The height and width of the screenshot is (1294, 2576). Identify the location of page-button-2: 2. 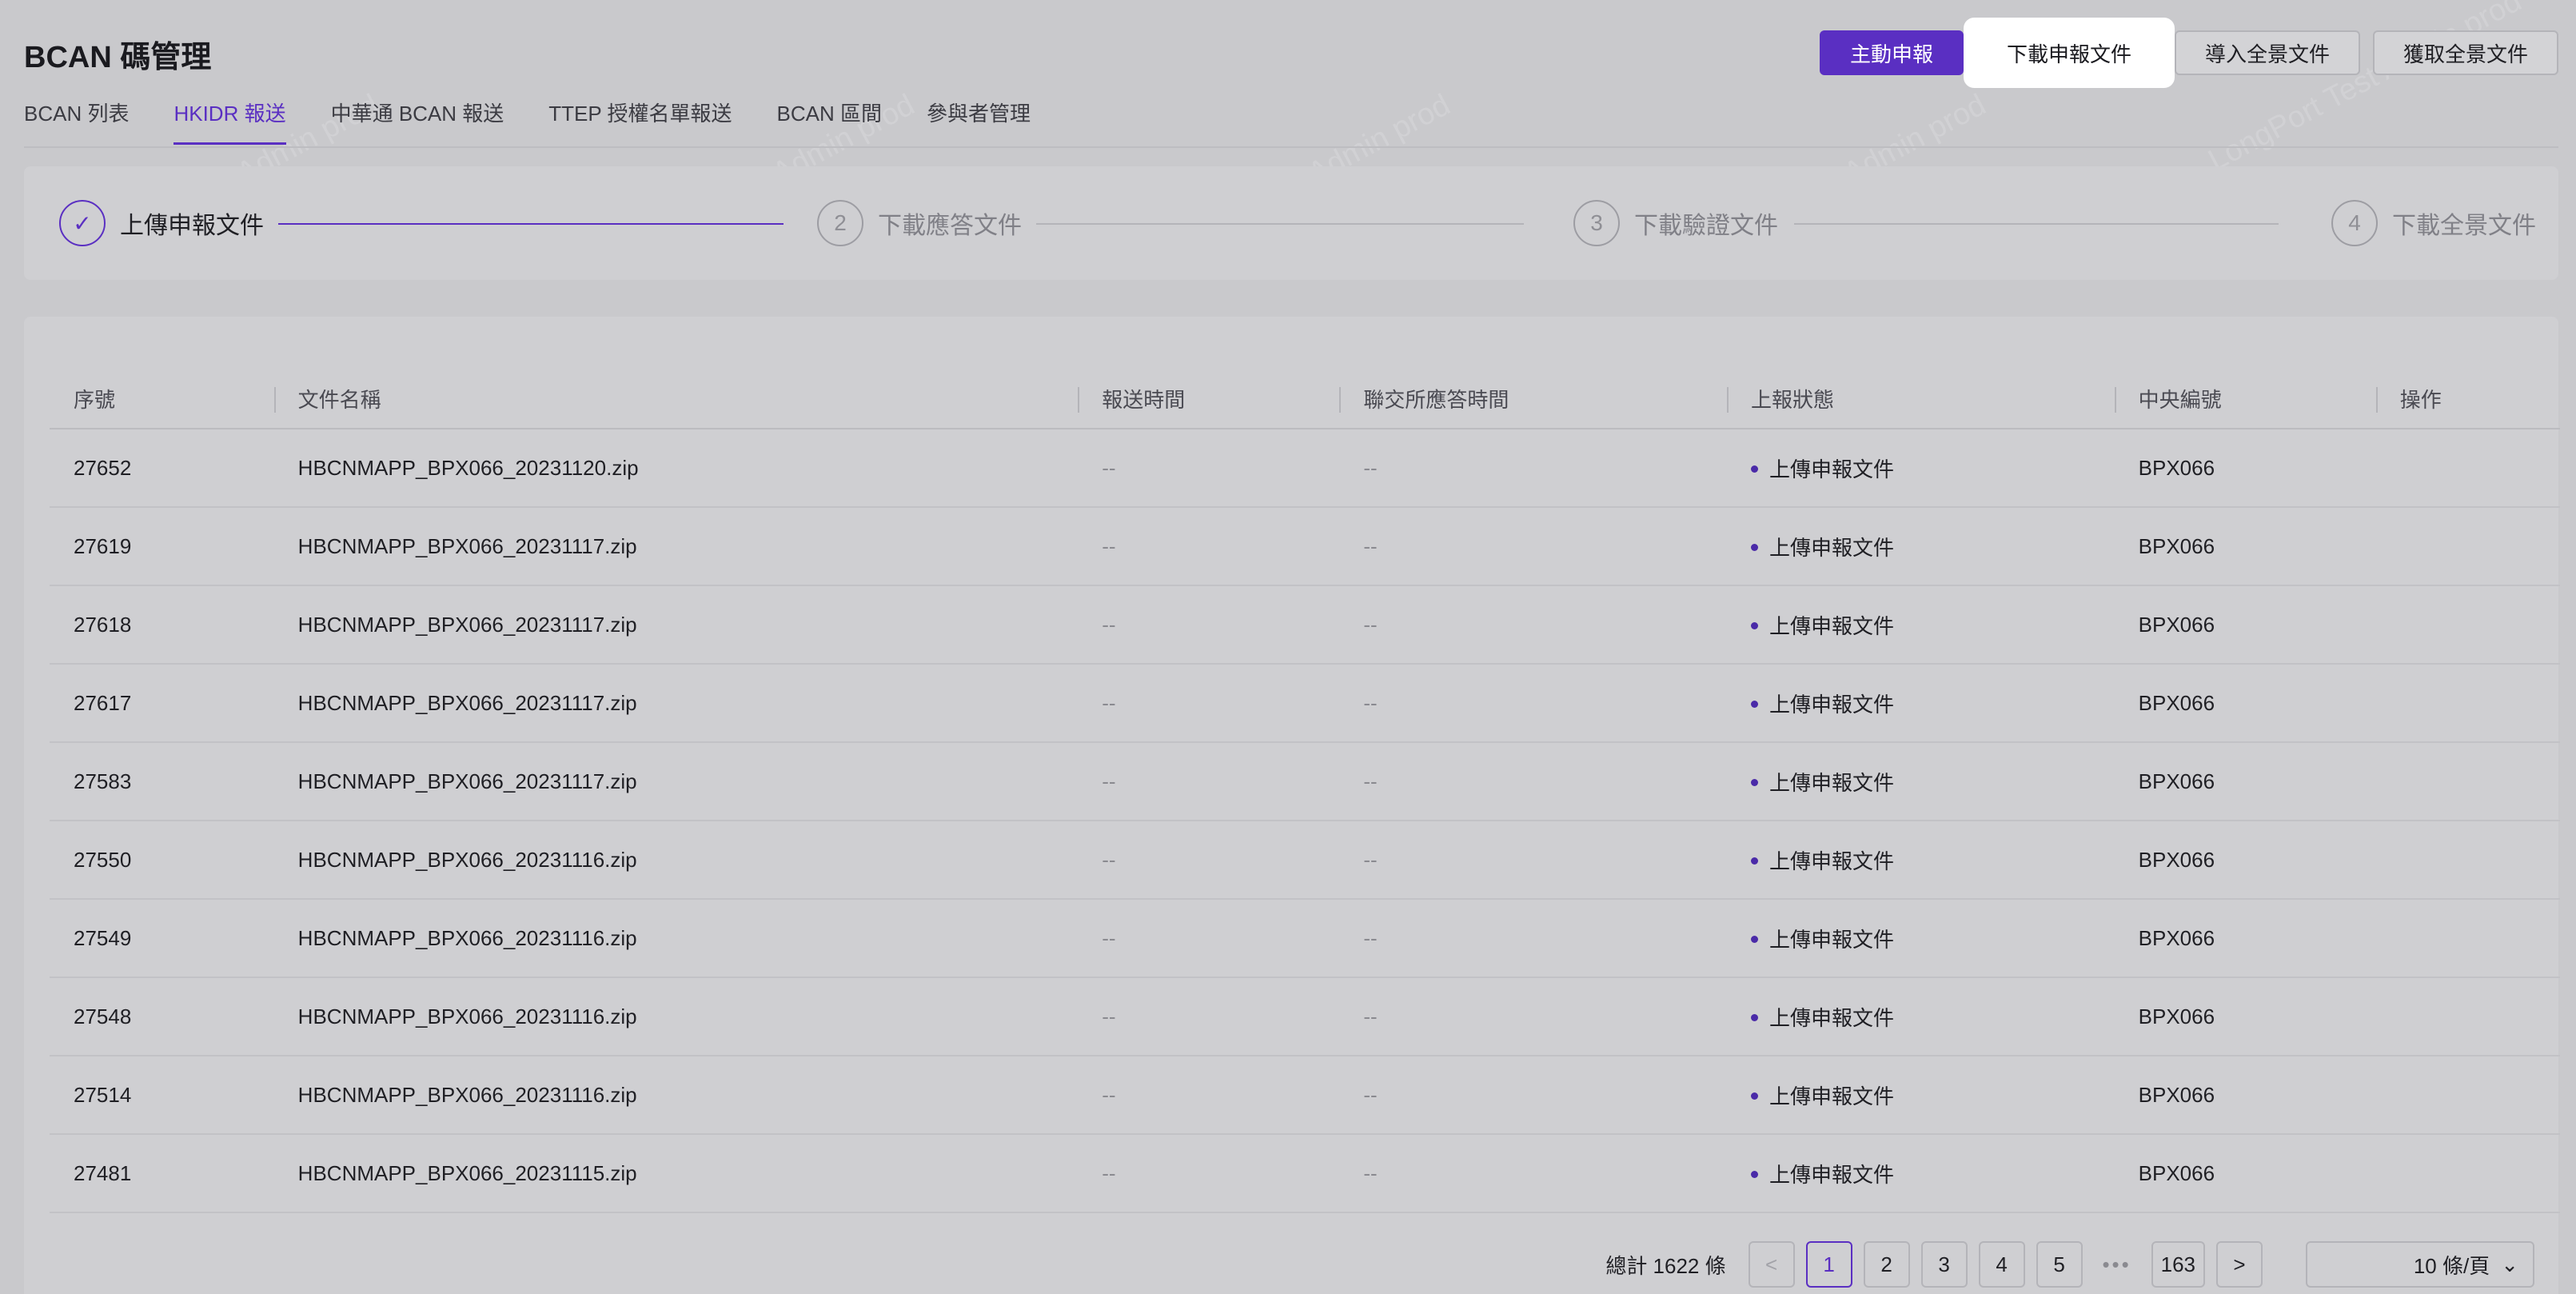
(1887, 1264).